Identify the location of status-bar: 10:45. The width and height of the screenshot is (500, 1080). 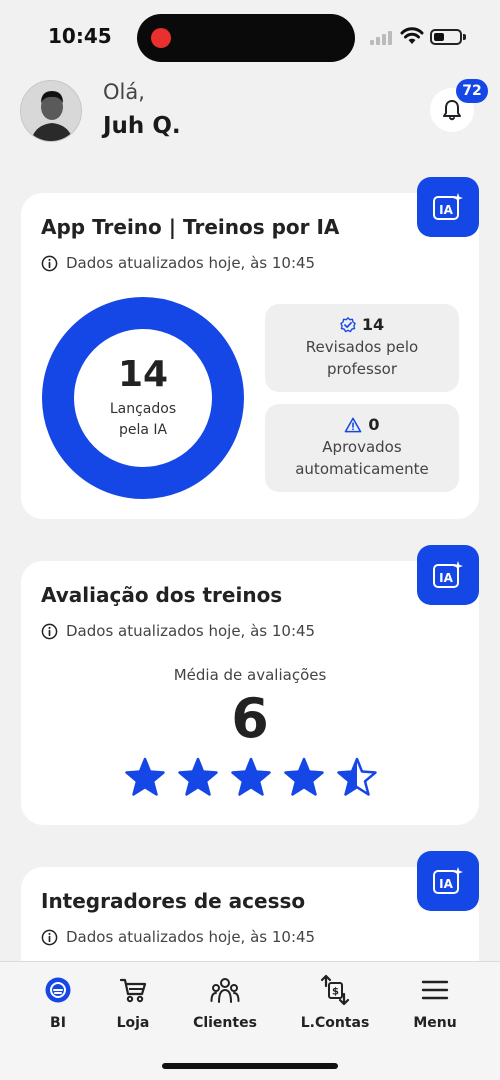
(250, 35).